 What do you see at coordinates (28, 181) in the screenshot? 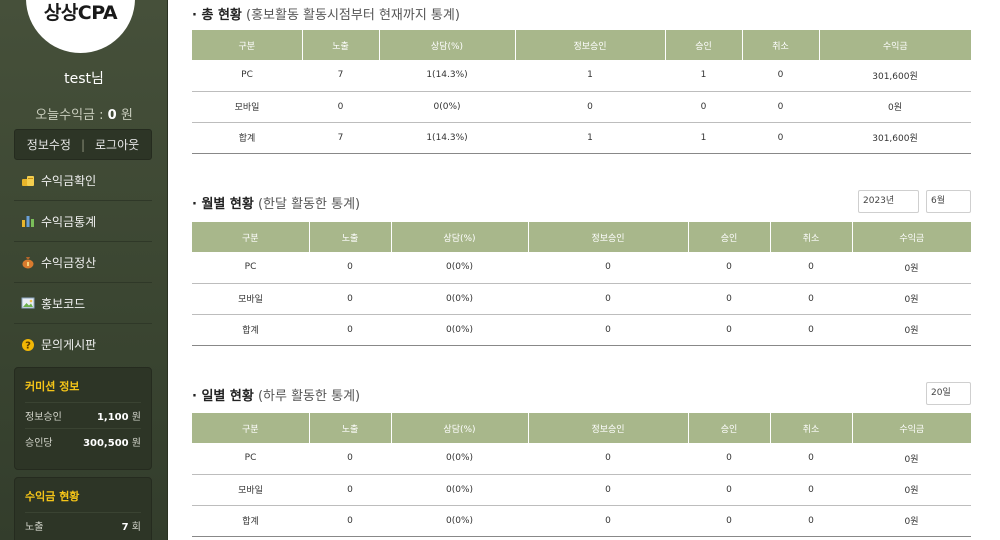
I see `coins-icon` at bounding box center [28, 181].